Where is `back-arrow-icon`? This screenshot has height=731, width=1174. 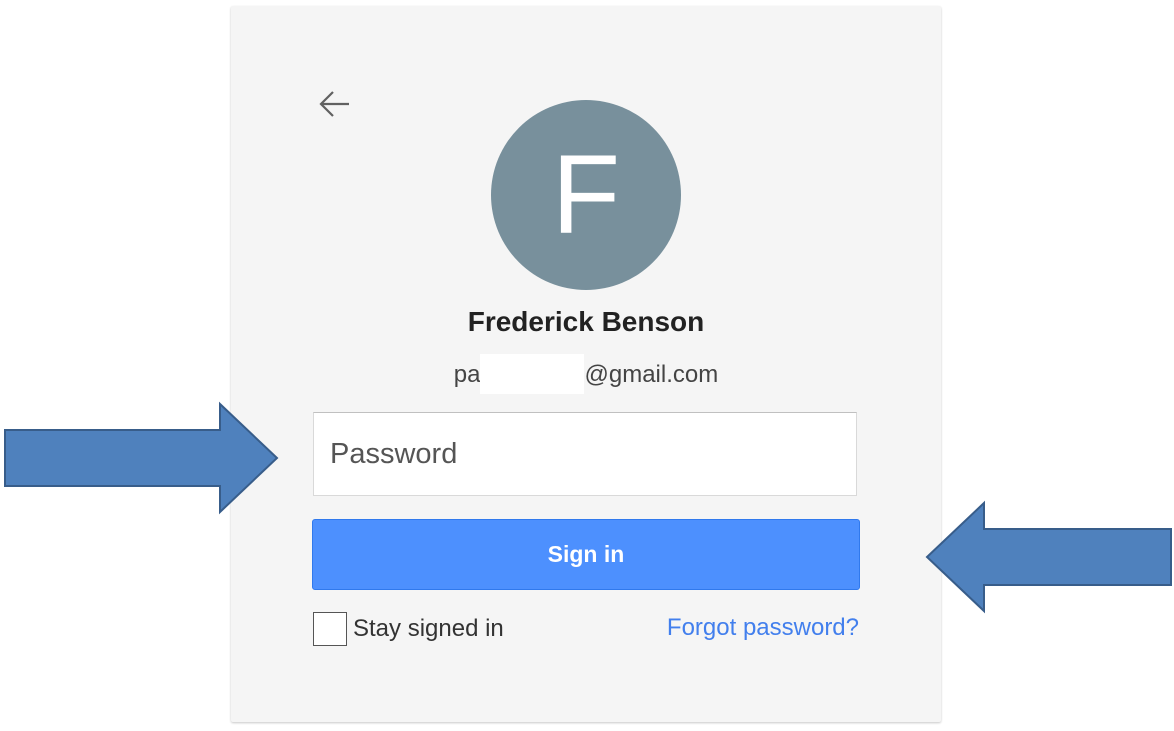
back-arrow-icon is located at coordinates (335, 104).